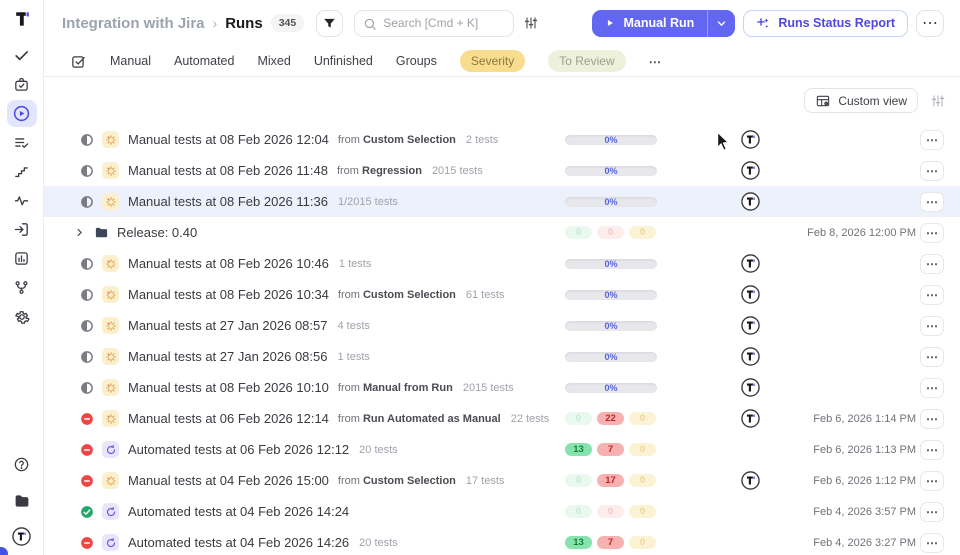 The width and height of the screenshot is (960, 555). Describe the element at coordinates (22, 229) in the screenshot. I see `sidebar-item-imports` at that location.